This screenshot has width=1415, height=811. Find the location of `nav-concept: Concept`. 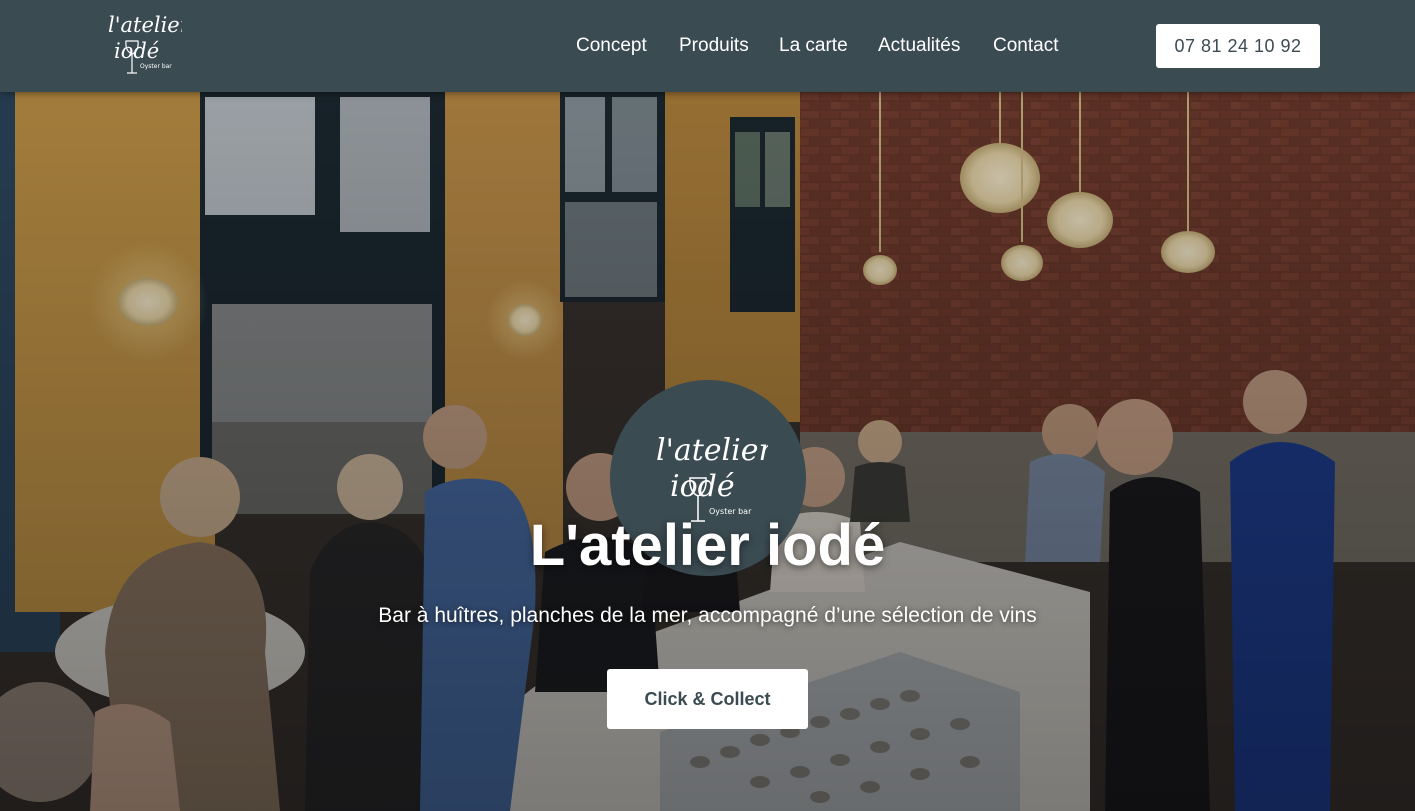

nav-concept: Concept is located at coordinates (611, 46).